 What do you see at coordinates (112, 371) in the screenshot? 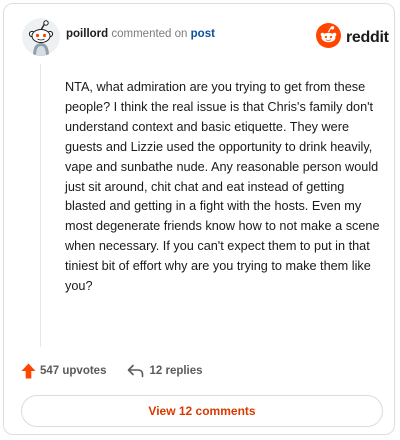
I see `comment-actions: 547 upvotes 12 replies` at bounding box center [112, 371].